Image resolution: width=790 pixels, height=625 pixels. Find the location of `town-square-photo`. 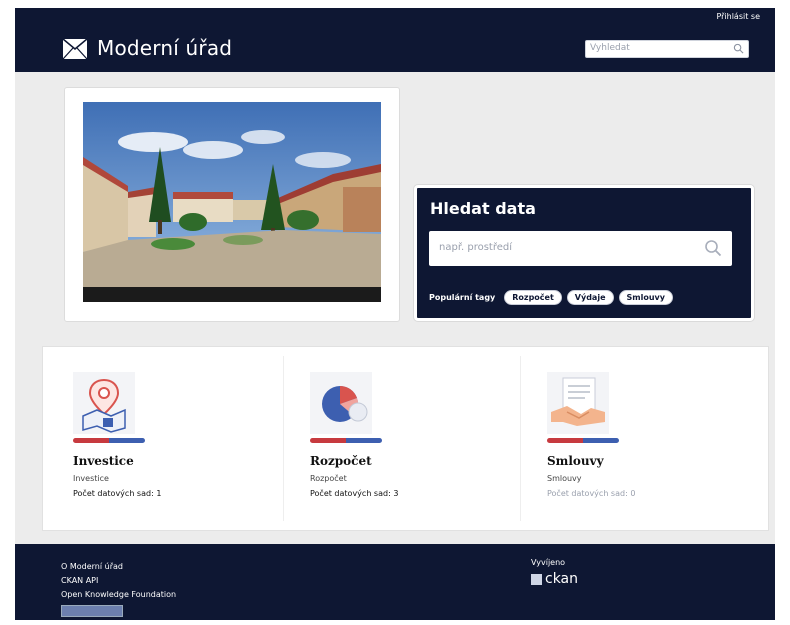

town-square-photo is located at coordinates (232, 202).